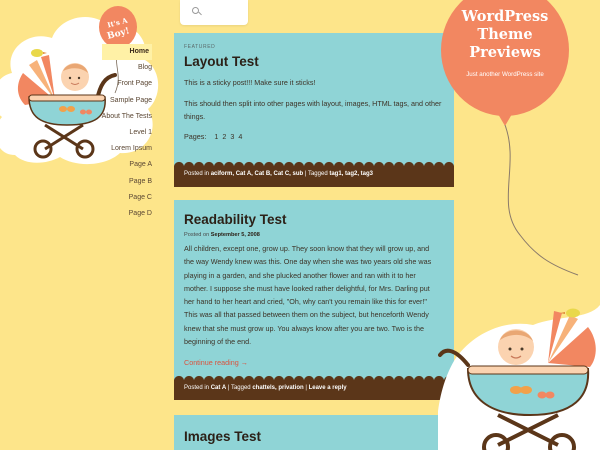 Image resolution: width=600 pixels, height=450 pixels. What do you see at coordinates (519, 377) in the screenshot?
I see `baby-stroller-right-icon` at bounding box center [519, 377].